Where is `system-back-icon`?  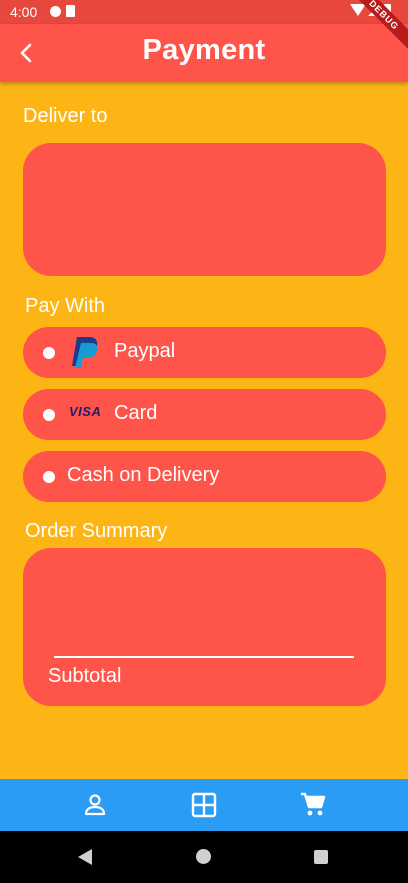 system-back-icon is located at coordinates (85, 857).